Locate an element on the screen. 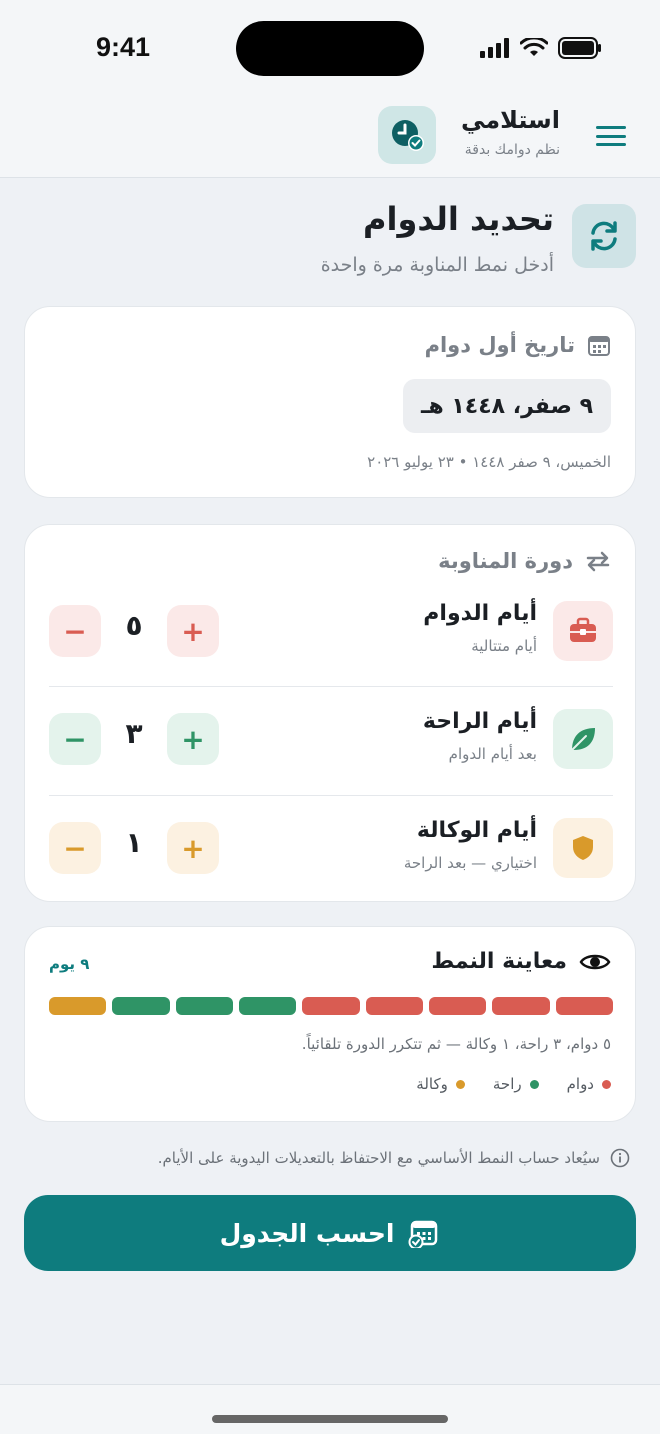 This screenshot has width=660, height=1434. page-subtitle: أدخل نمط المناوبة مرة واحدة is located at coordinates (437, 265).